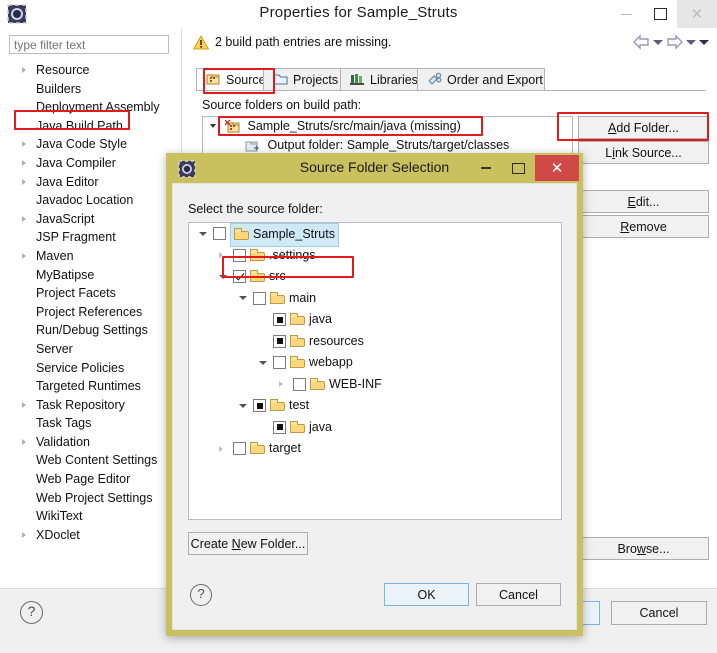 This screenshot has width=717, height=653. I want to click on folder-label-wrap: test, so click(289, 406).